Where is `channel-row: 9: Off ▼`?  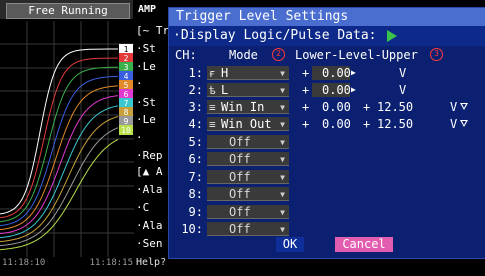 channel-row: 9: Off ▼ is located at coordinates (327, 212).